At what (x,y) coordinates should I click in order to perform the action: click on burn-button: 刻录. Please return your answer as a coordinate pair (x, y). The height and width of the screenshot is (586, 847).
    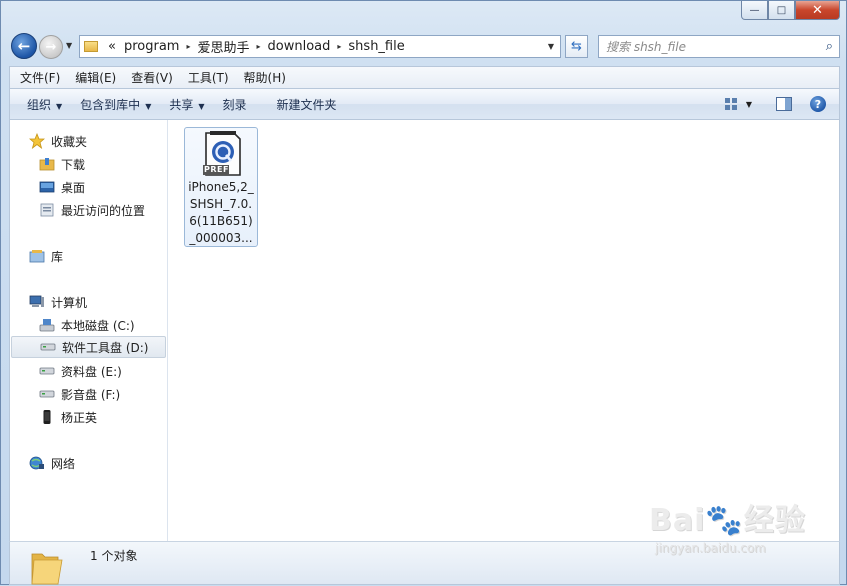
    Looking at the image, I should click on (236, 104).